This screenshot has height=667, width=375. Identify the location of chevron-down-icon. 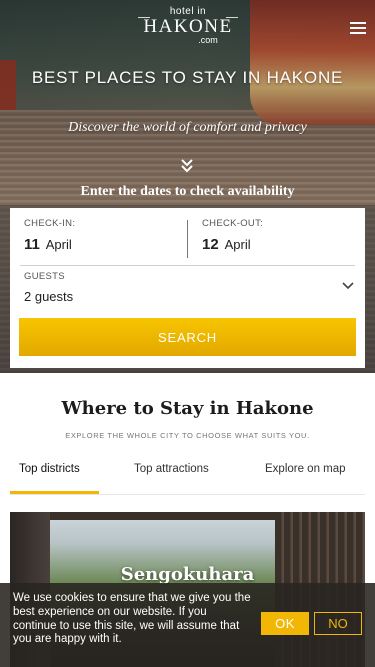
(348, 286).